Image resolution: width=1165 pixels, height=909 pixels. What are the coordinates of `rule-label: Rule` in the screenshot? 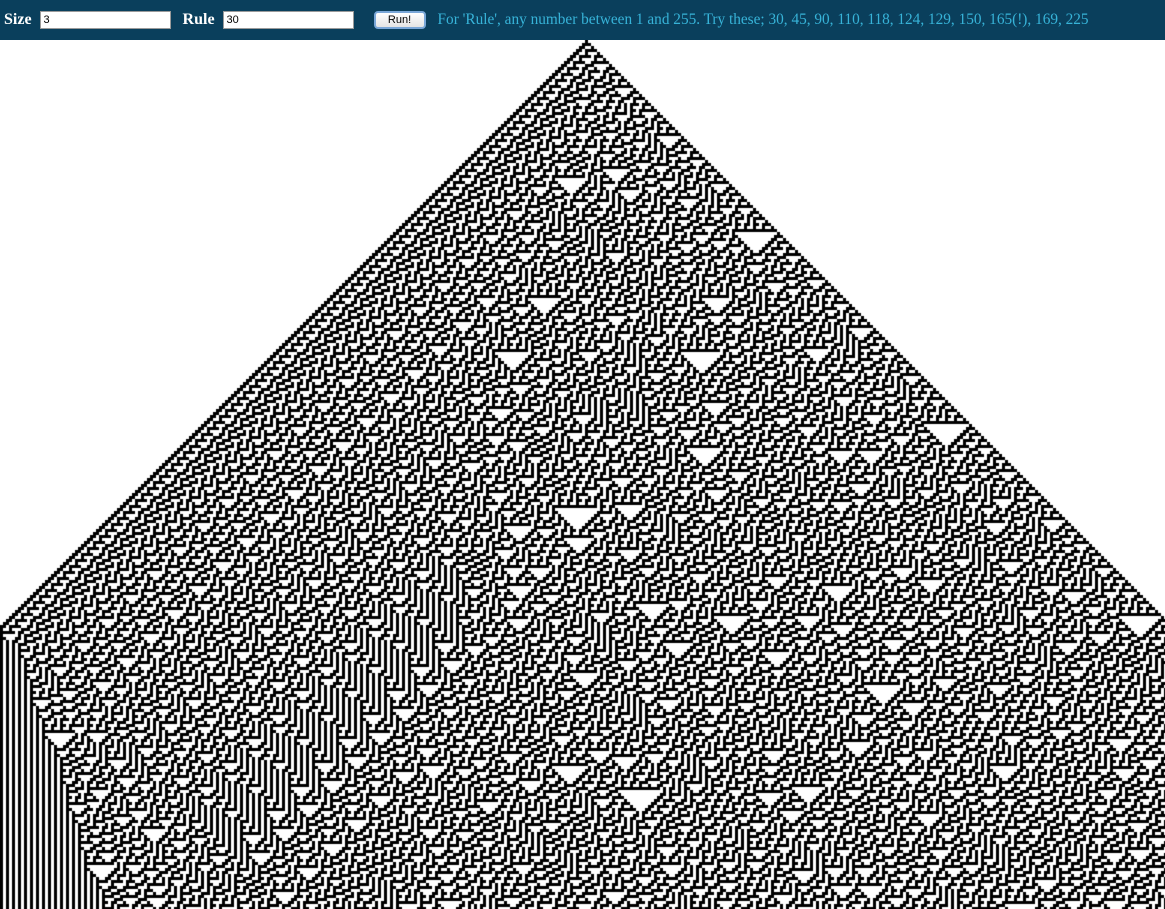 It's located at (198, 19).